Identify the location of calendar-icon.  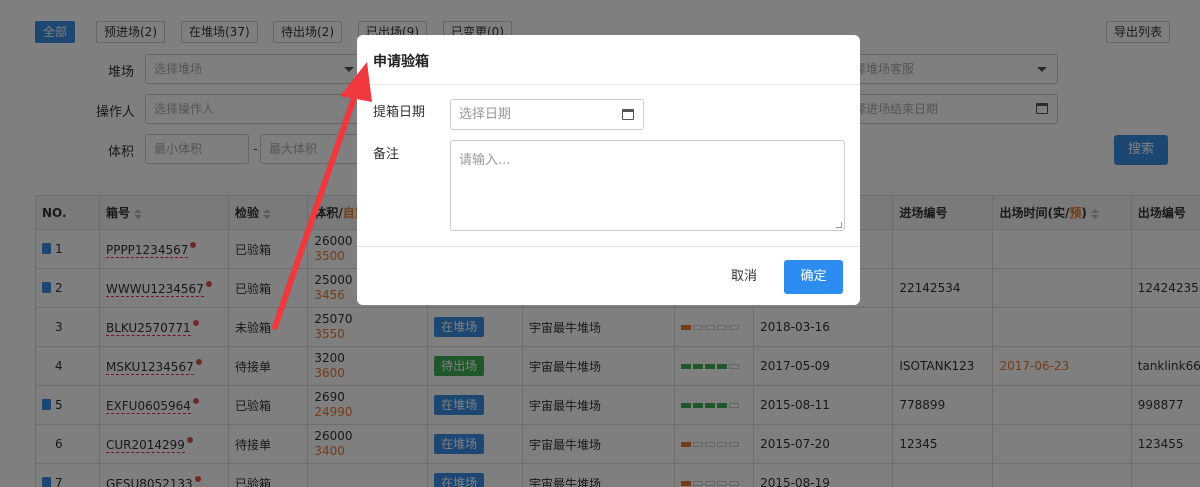
(628, 114).